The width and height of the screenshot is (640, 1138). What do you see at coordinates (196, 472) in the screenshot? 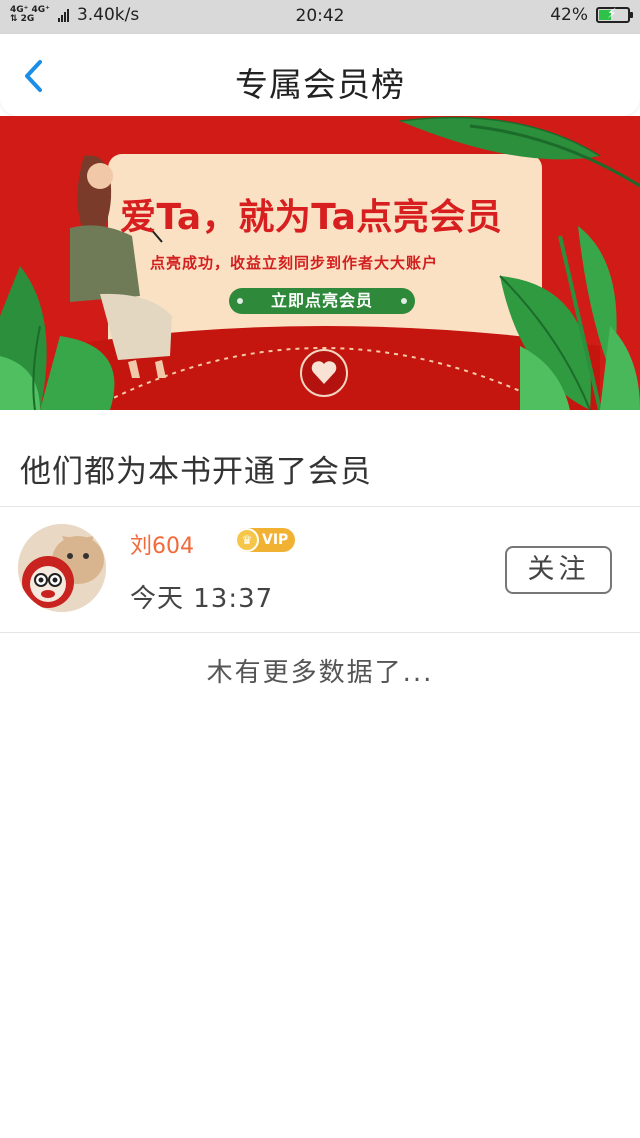
I see `section-heading: 他们都为本书开通了会员` at bounding box center [196, 472].